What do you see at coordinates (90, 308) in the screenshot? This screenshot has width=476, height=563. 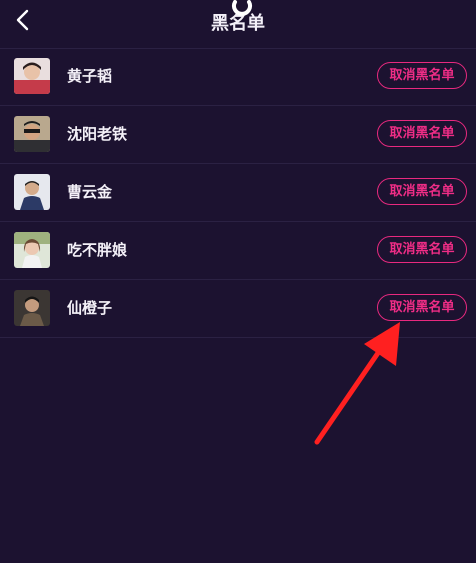 I see `user-name: 仙橙子` at bounding box center [90, 308].